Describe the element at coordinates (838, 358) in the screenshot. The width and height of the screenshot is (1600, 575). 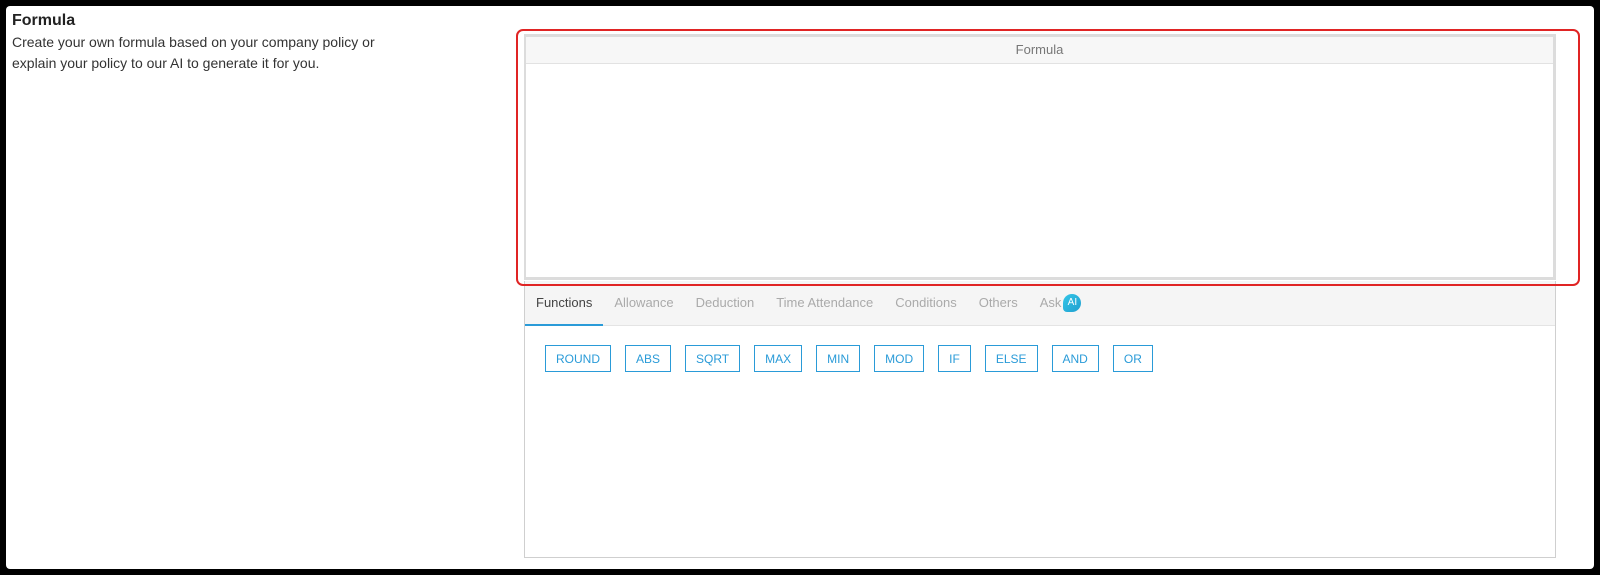
I see `min-button: MIN` at that location.